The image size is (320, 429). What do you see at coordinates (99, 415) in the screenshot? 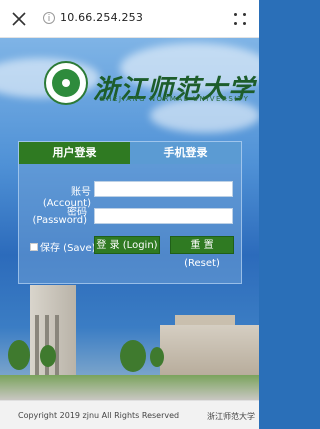
I see `copyright-text: Copyright 2019 zjnu All Rights Reserved` at bounding box center [99, 415].